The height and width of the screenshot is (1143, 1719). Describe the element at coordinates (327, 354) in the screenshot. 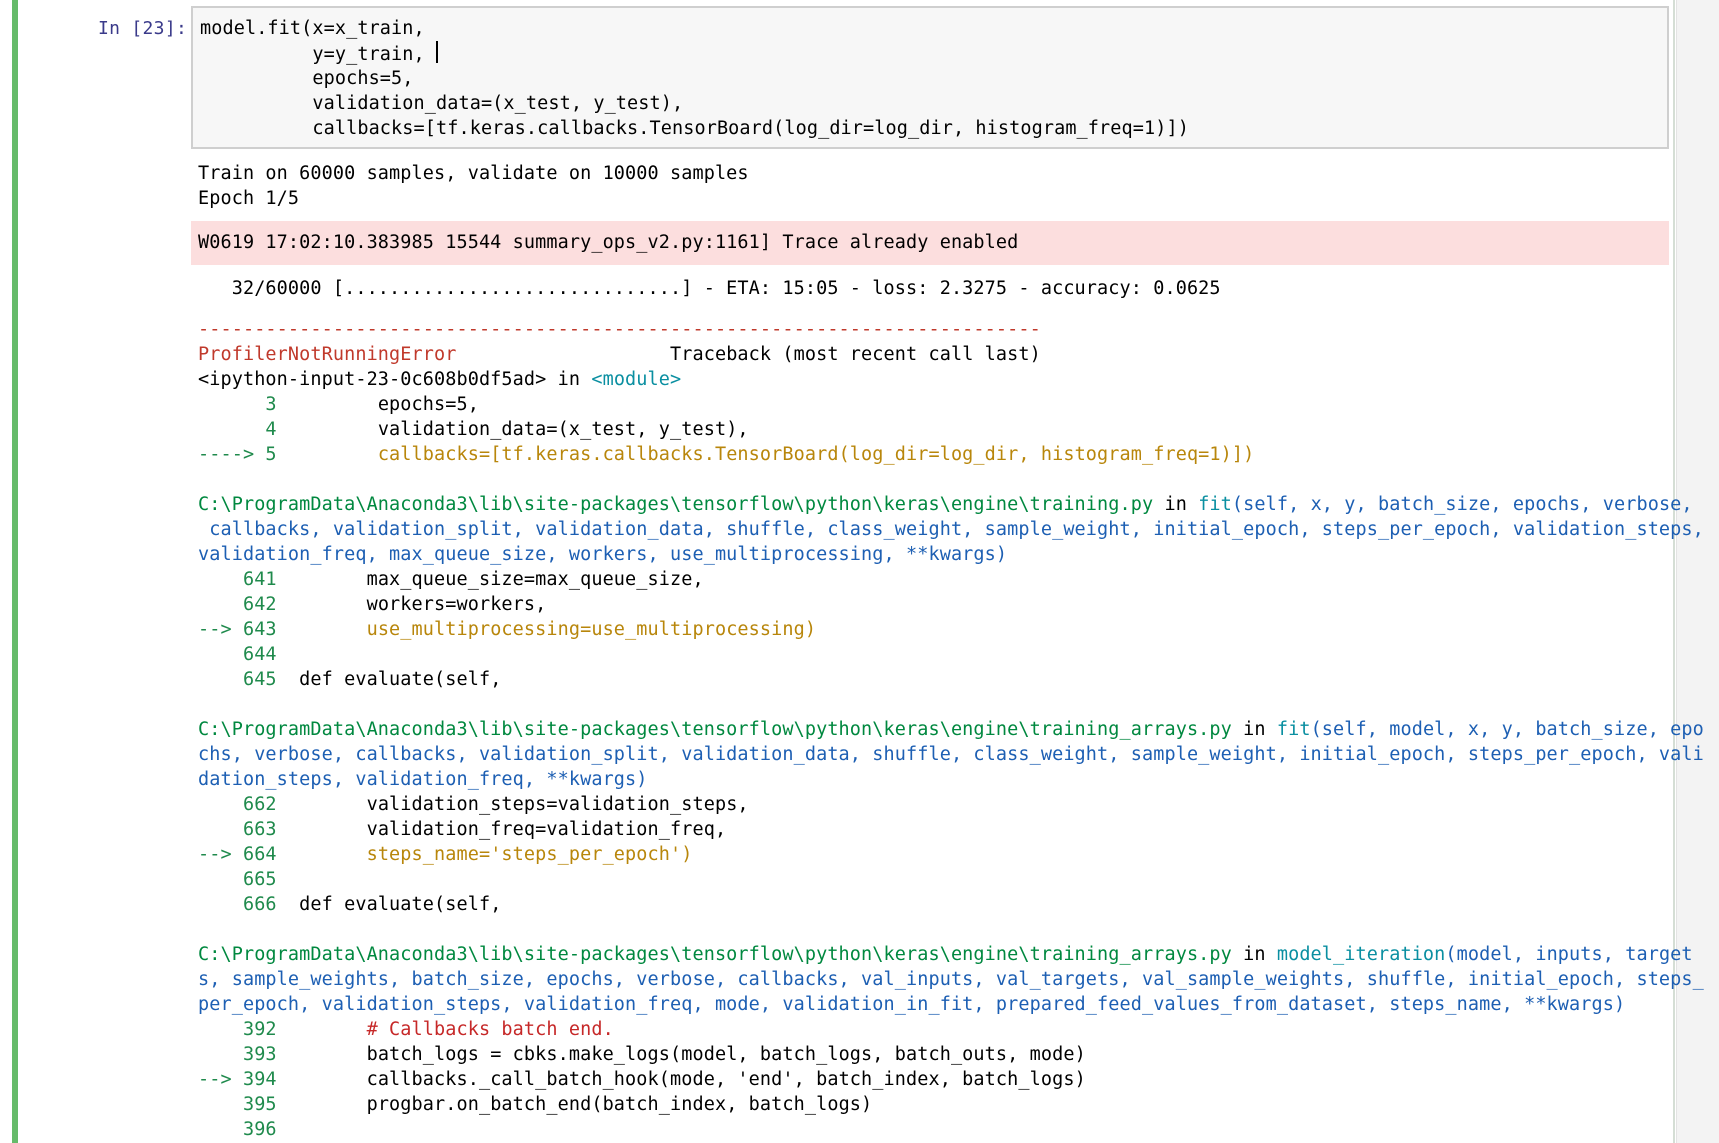

I see `error-name: ProfilerNotRunningError` at that location.